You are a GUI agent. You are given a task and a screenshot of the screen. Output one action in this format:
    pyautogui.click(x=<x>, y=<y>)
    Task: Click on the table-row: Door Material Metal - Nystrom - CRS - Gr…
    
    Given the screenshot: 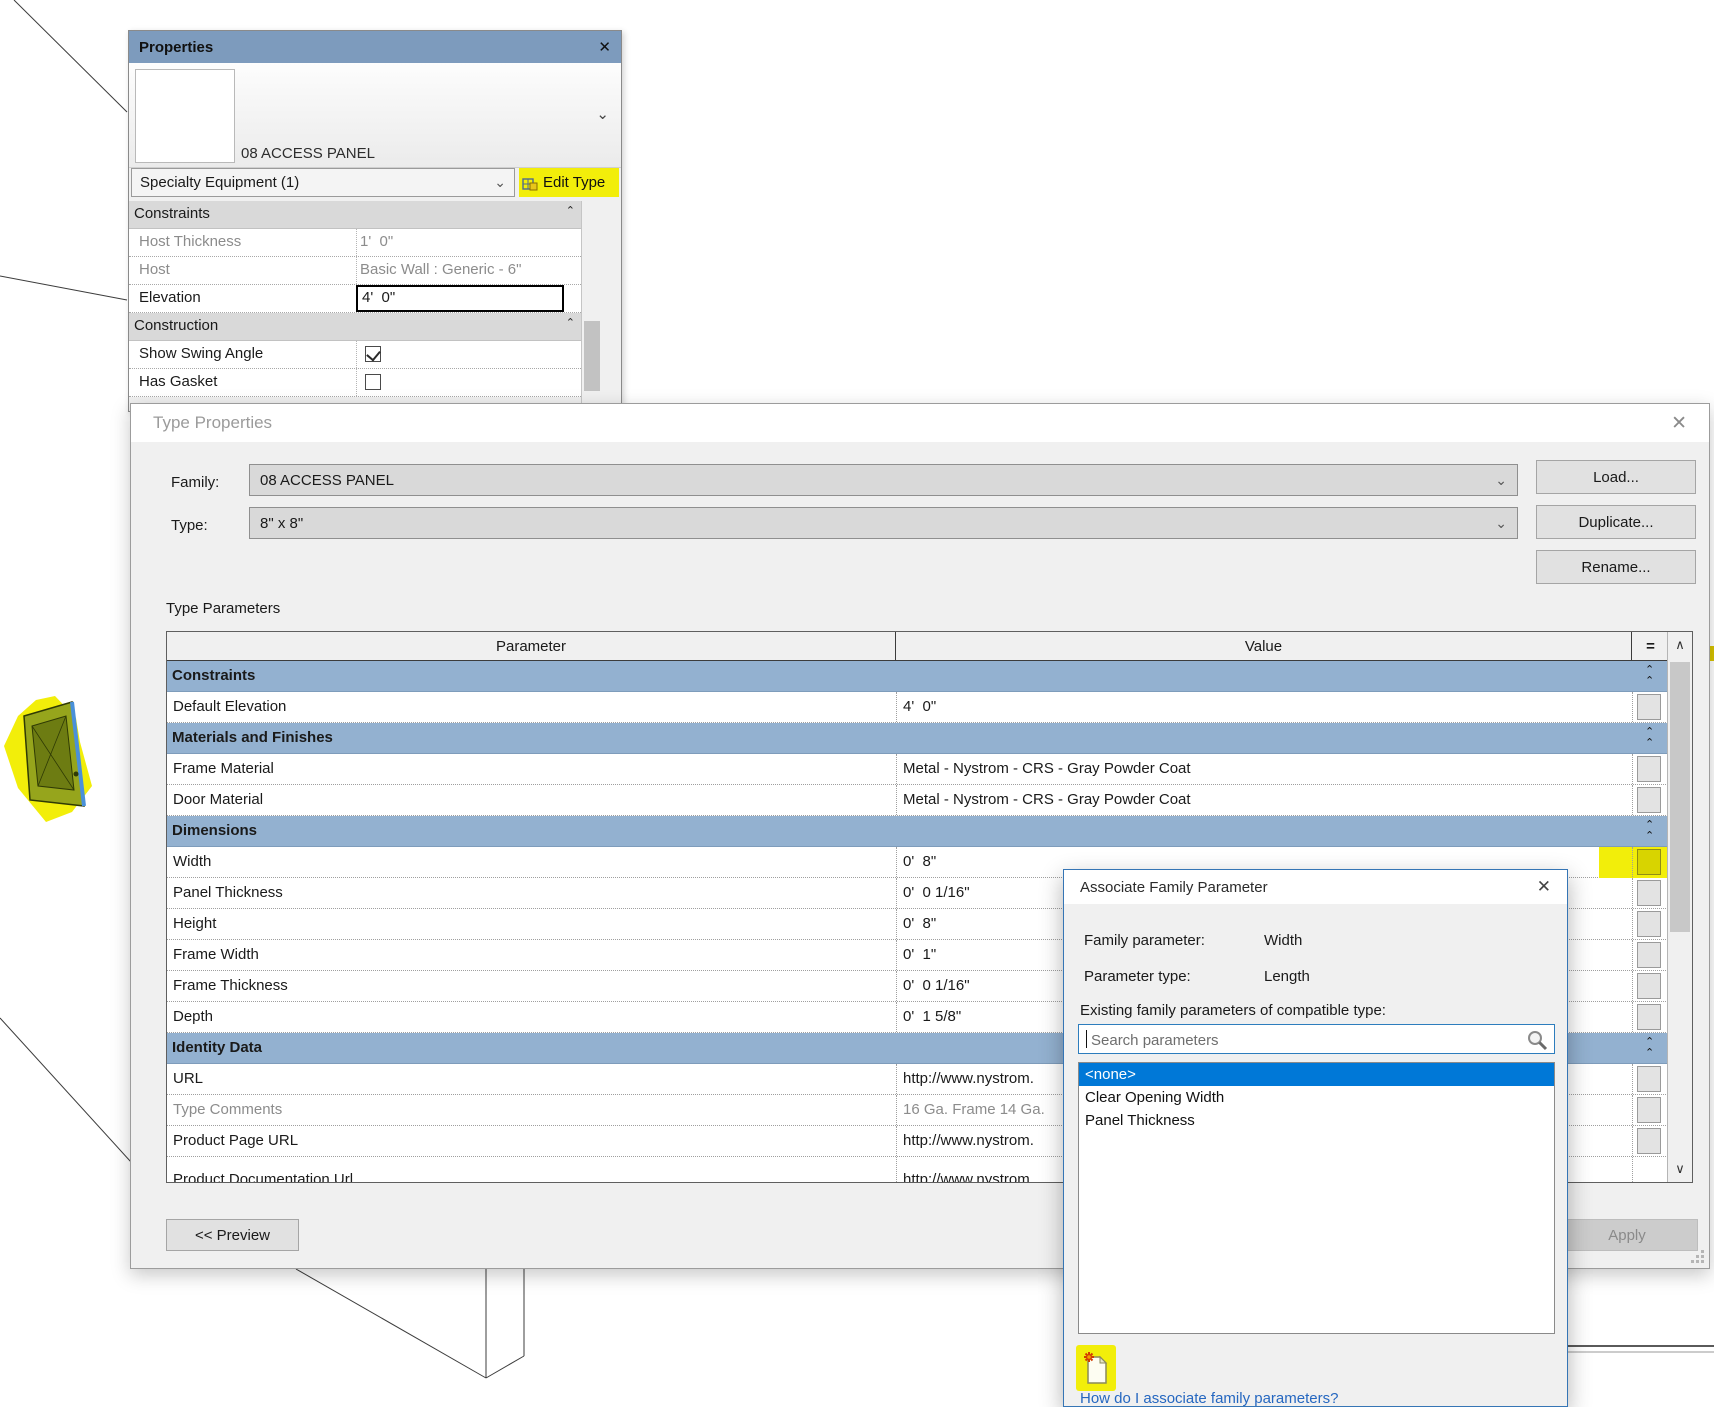 What is the action you would take?
    pyautogui.click(x=929, y=800)
    